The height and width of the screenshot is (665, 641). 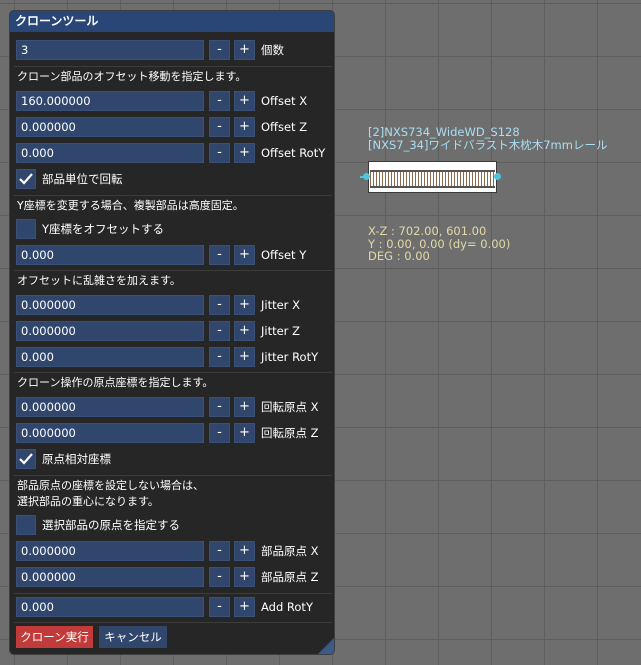 What do you see at coordinates (219, 305) in the screenshot?
I see `jitter-x-decrement-button: -` at bounding box center [219, 305].